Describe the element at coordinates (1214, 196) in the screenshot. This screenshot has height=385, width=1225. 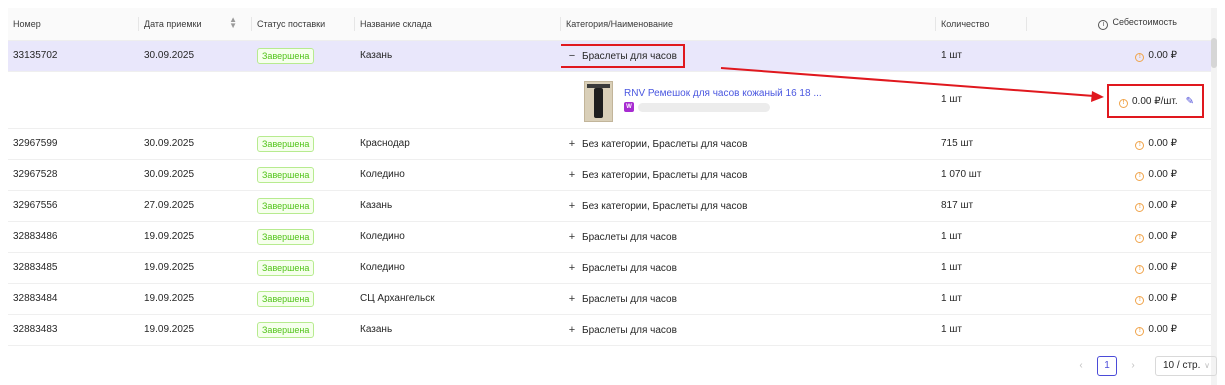
I see `vertical-scrollbar` at that location.